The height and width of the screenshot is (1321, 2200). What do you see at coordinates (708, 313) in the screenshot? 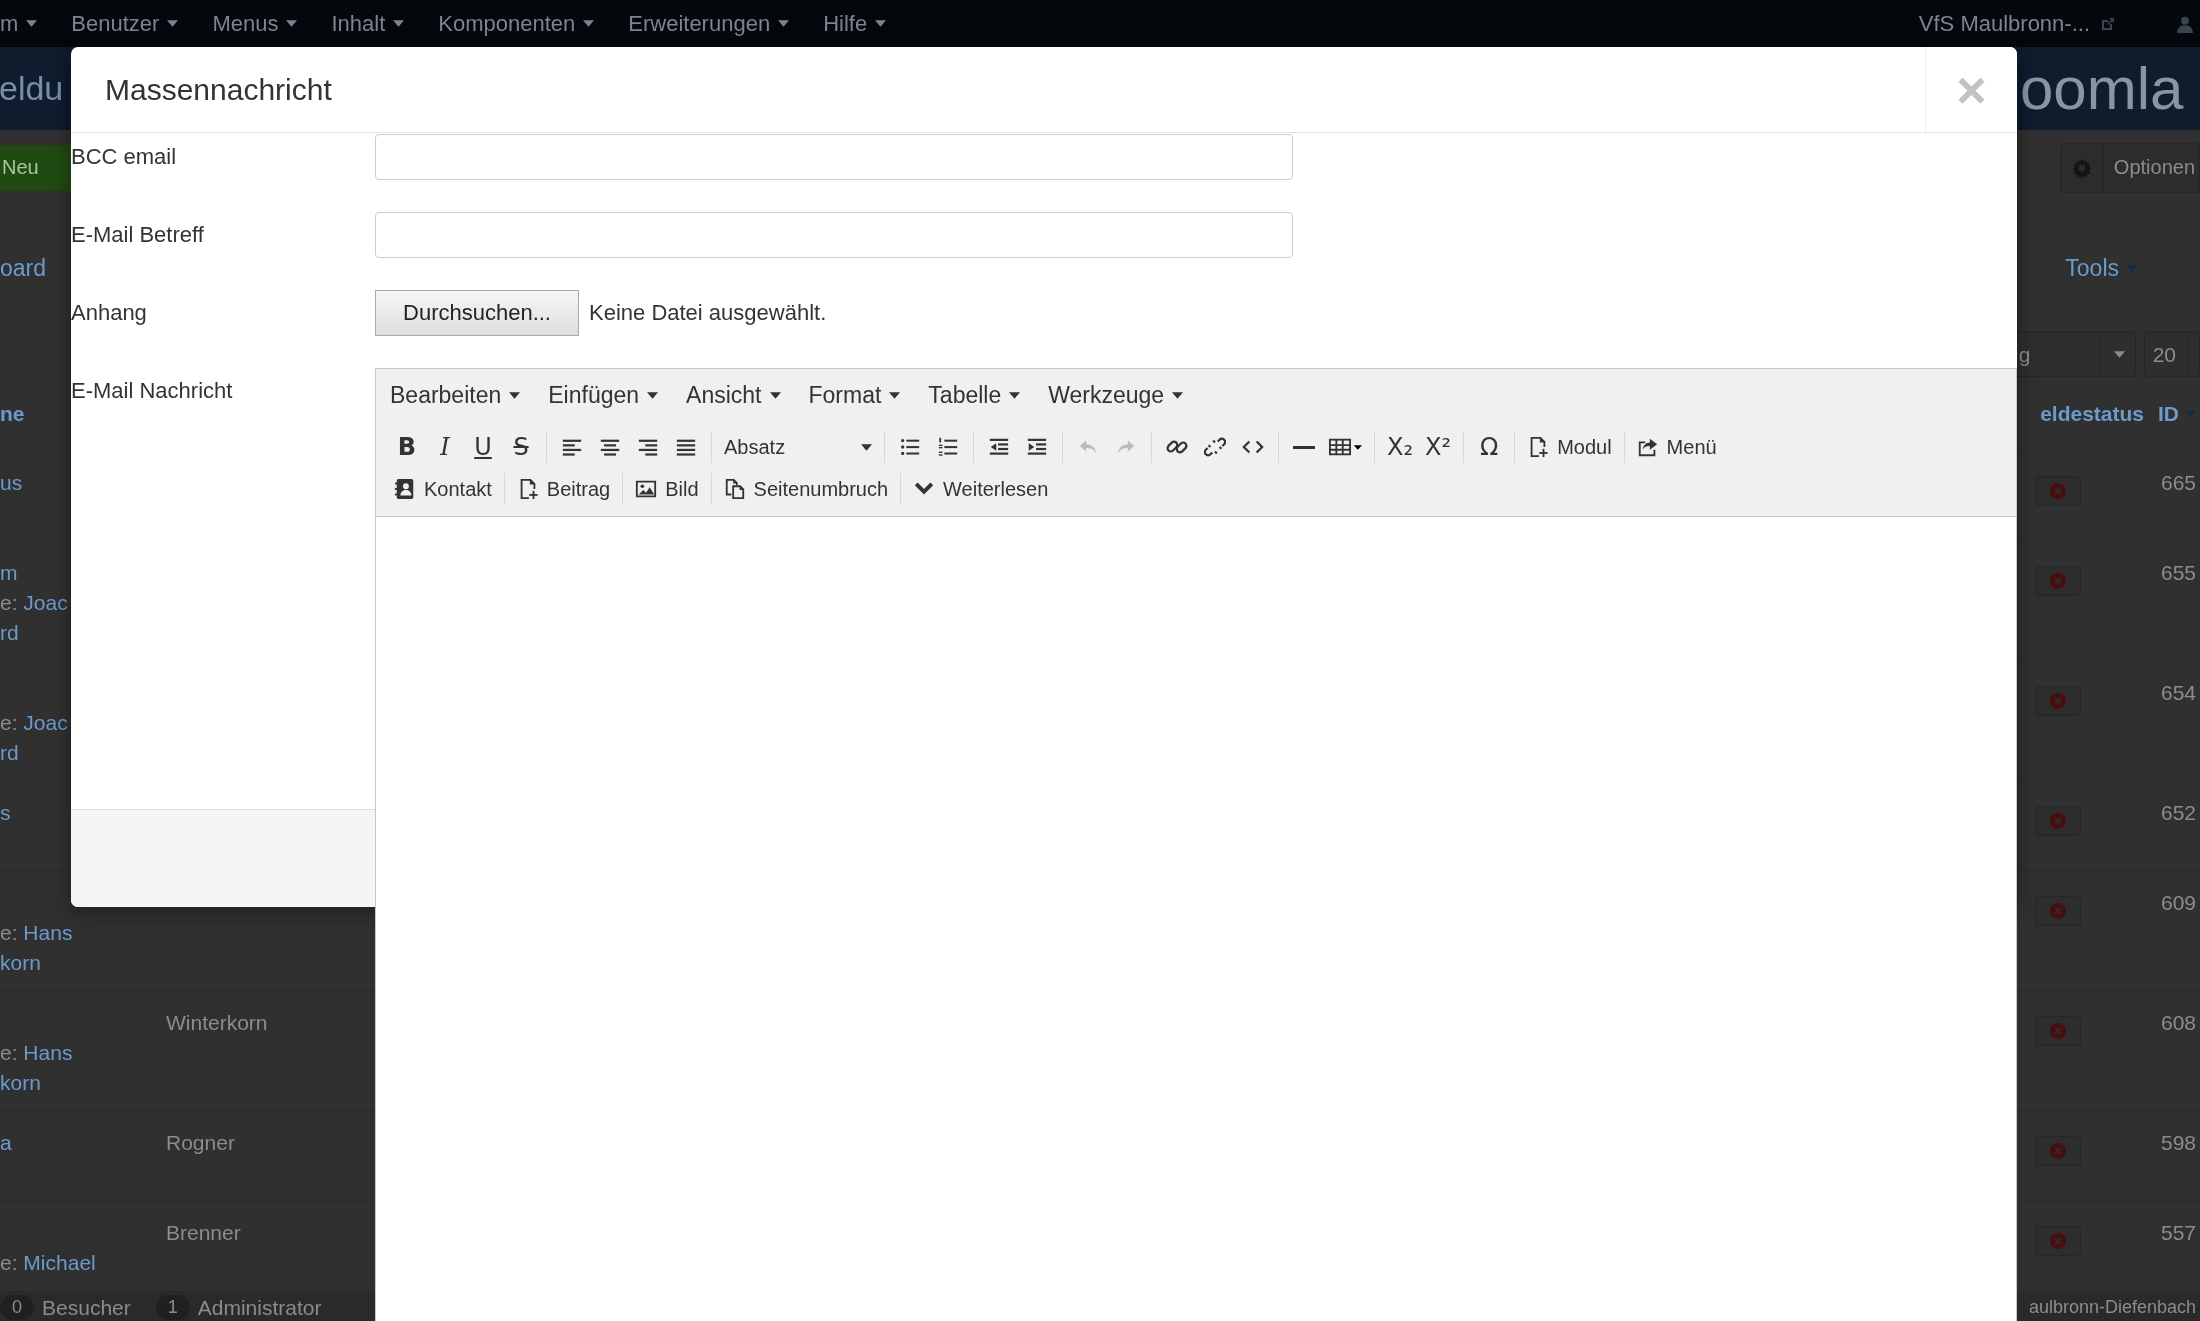
I see `file-status-text: Keine Datei ausgewählt.` at bounding box center [708, 313].